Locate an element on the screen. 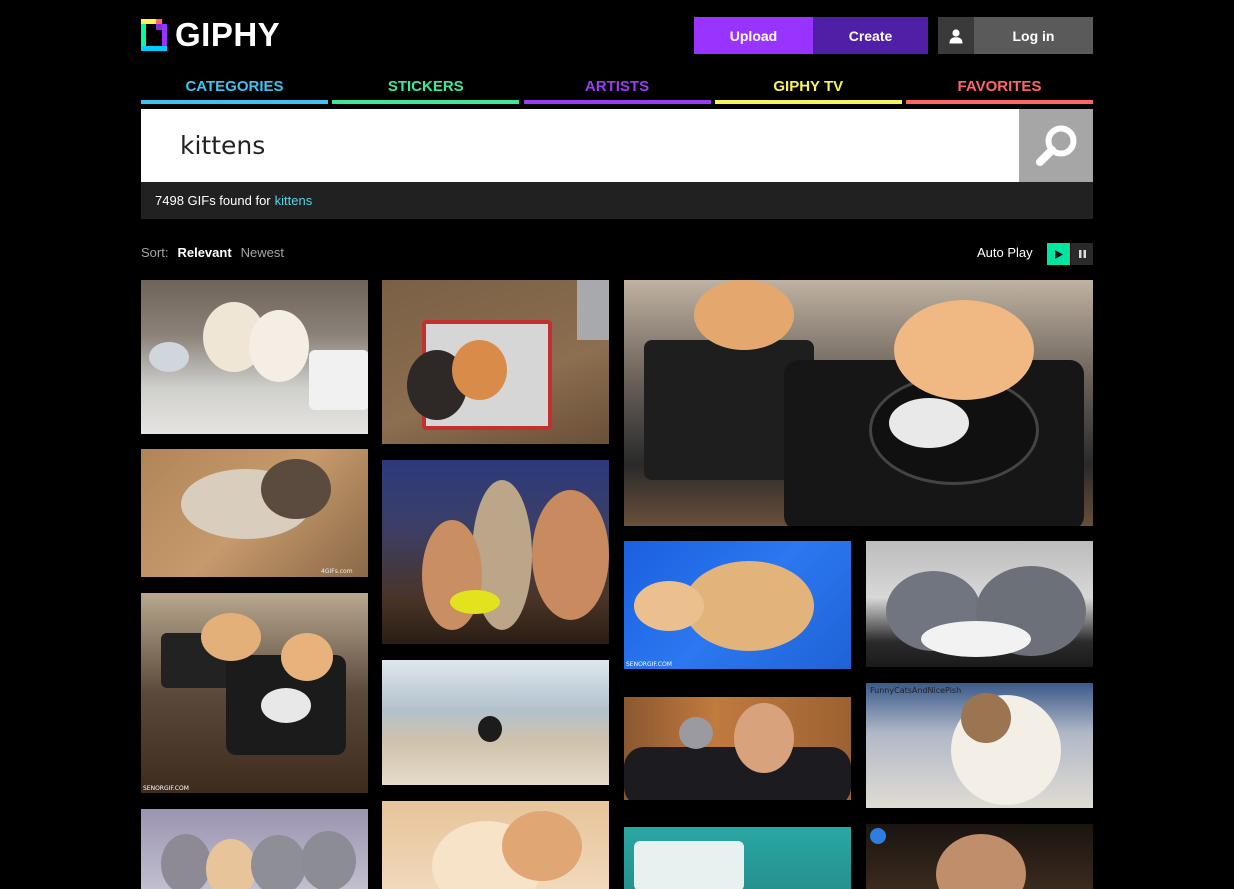 This screenshot has width=1234, height=889. search-button is located at coordinates (1056, 145).